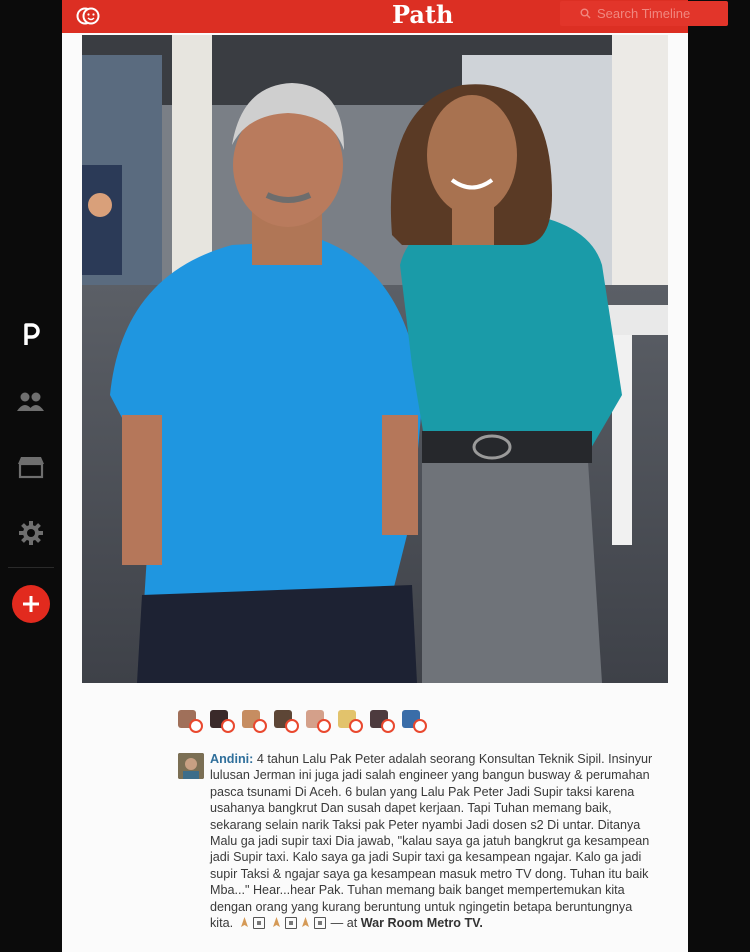 This screenshot has width=750, height=952. I want to click on search-icon, so click(585, 13).